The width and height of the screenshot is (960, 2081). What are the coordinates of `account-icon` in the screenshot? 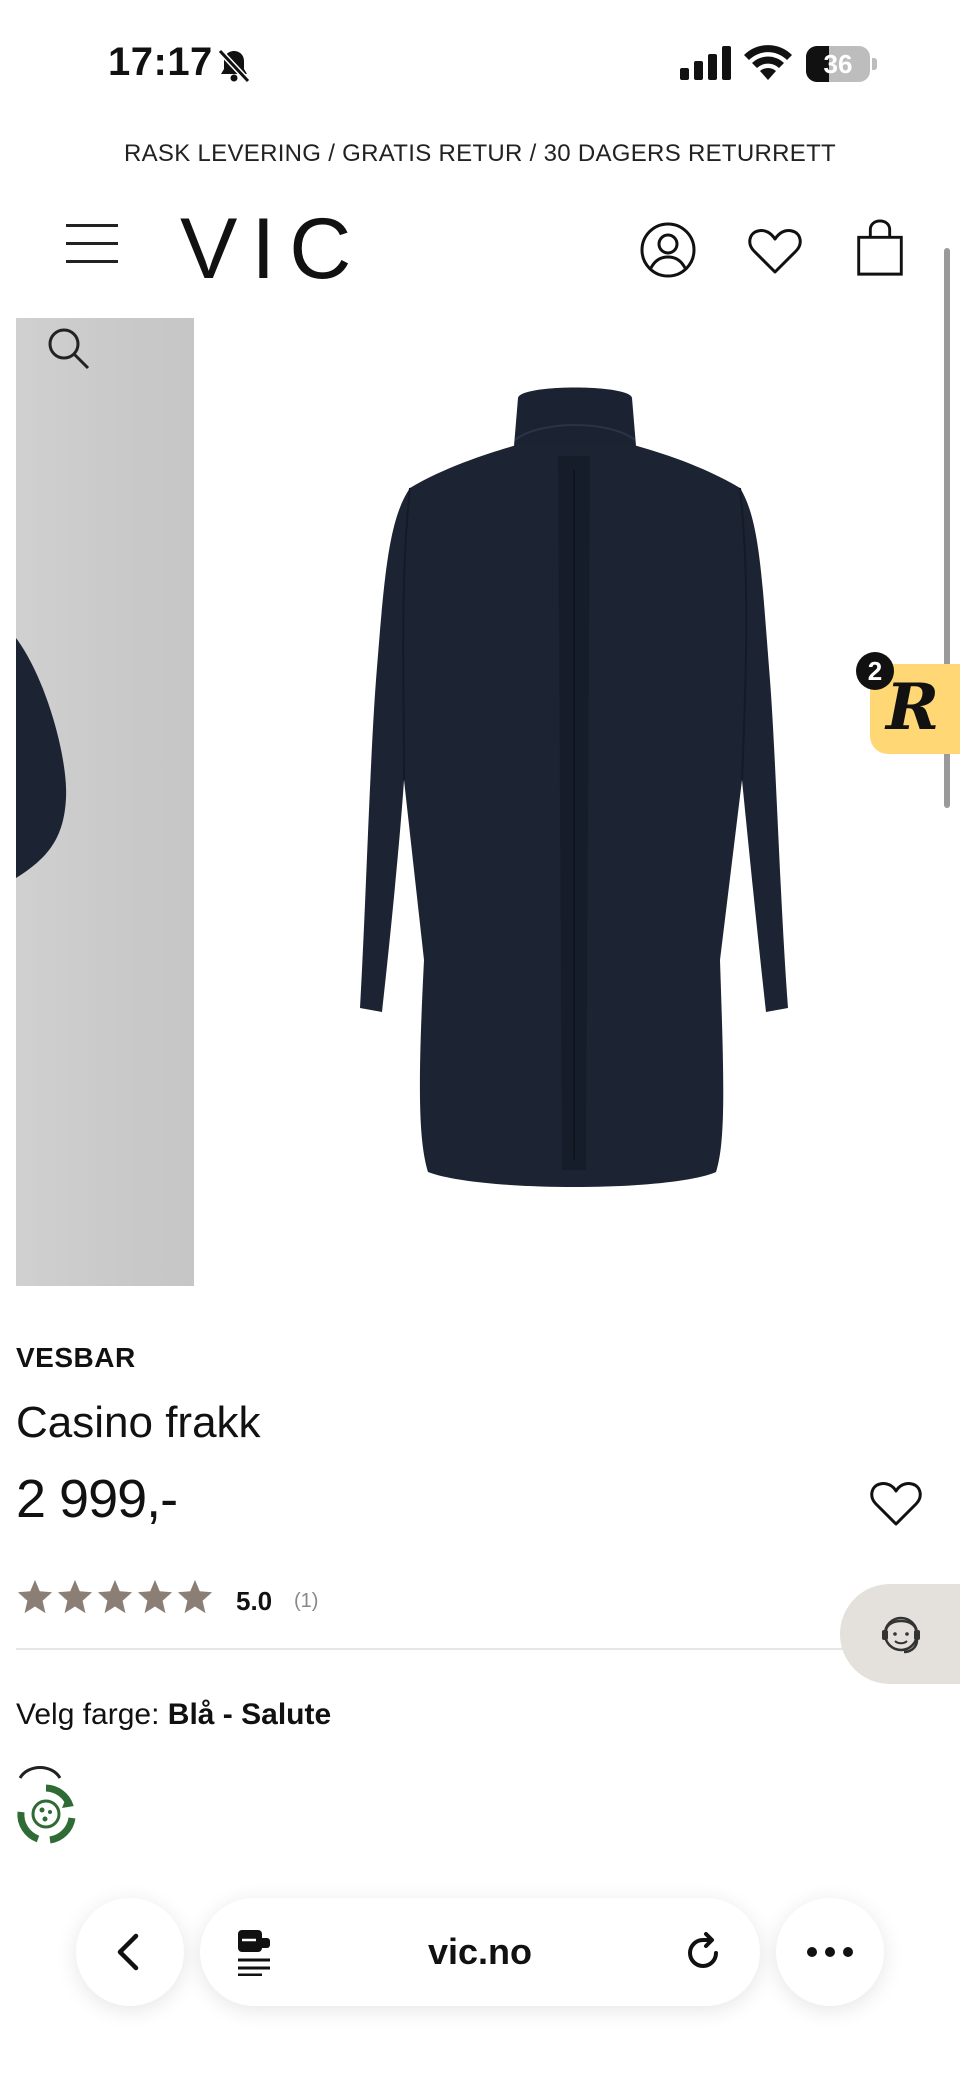 It's located at (668, 250).